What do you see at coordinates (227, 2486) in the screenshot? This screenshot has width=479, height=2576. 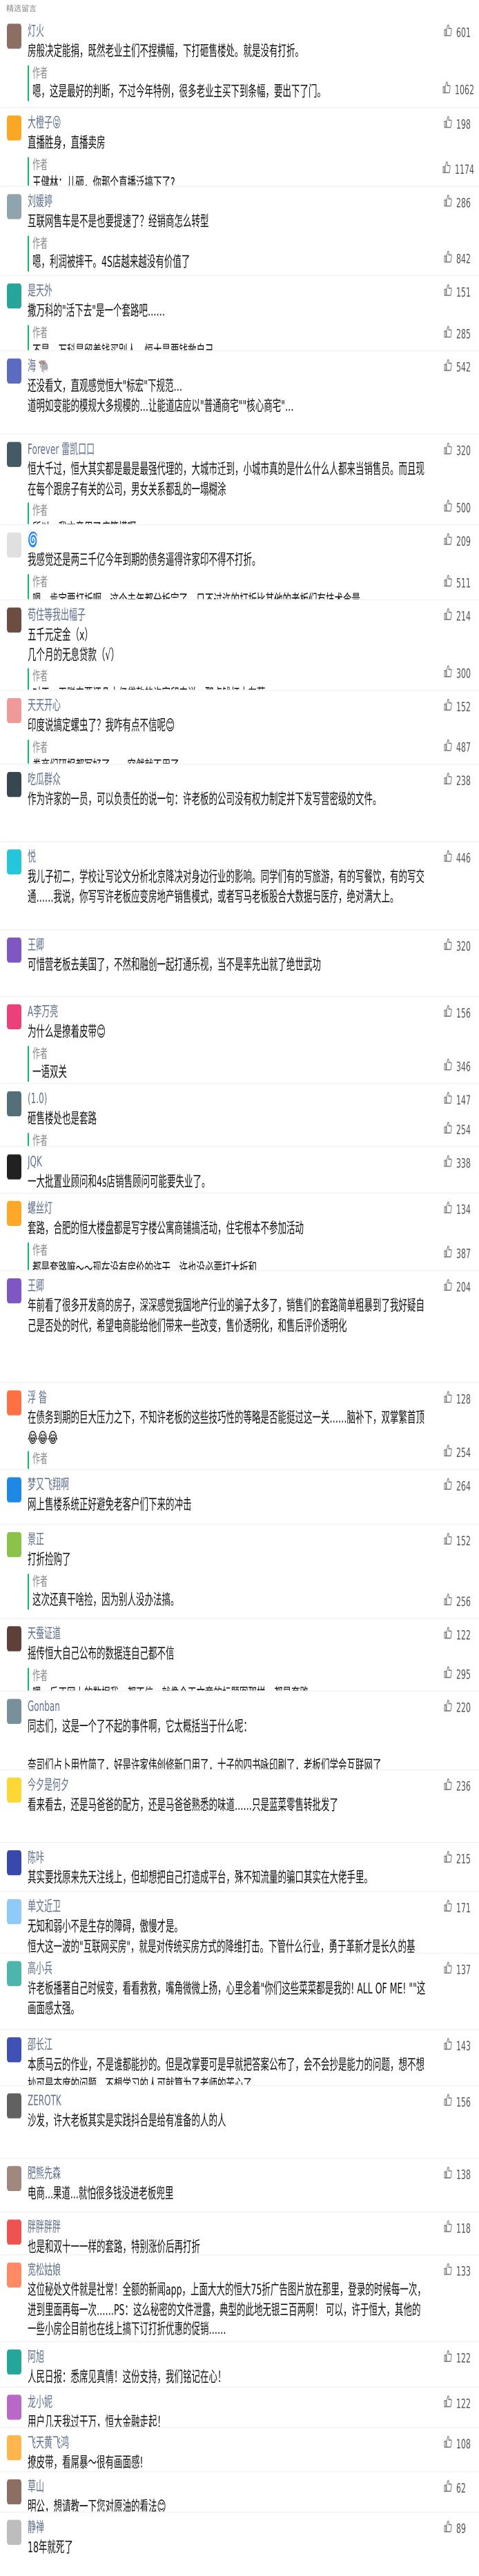 I see `commenter-name: 草山` at bounding box center [227, 2486].